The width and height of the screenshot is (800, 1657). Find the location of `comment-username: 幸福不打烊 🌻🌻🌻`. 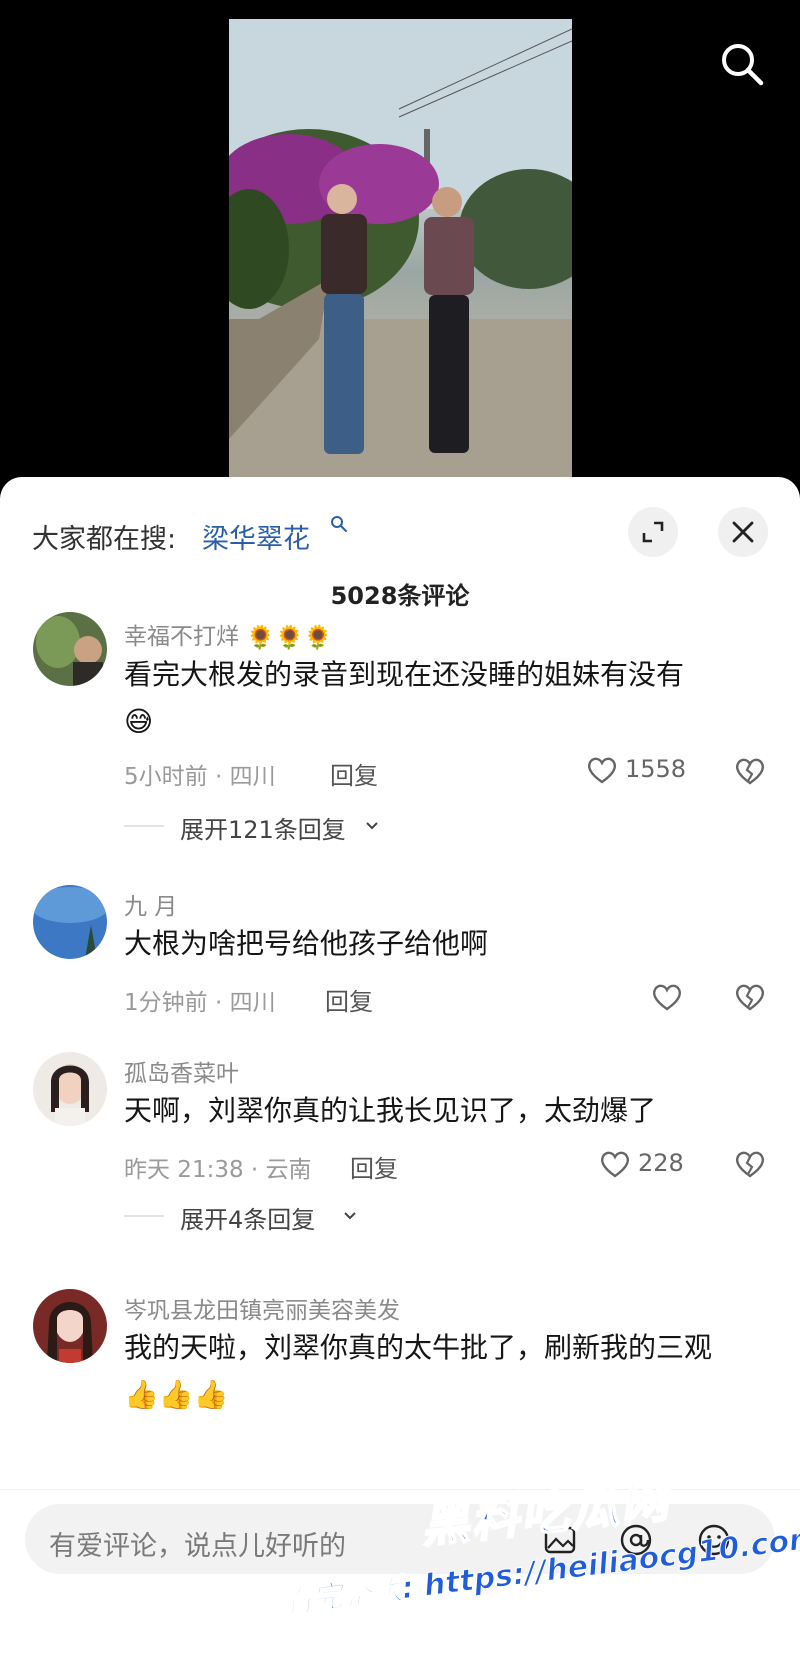

comment-username: 幸福不打烊 🌻🌻🌻 is located at coordinates (228, 634).